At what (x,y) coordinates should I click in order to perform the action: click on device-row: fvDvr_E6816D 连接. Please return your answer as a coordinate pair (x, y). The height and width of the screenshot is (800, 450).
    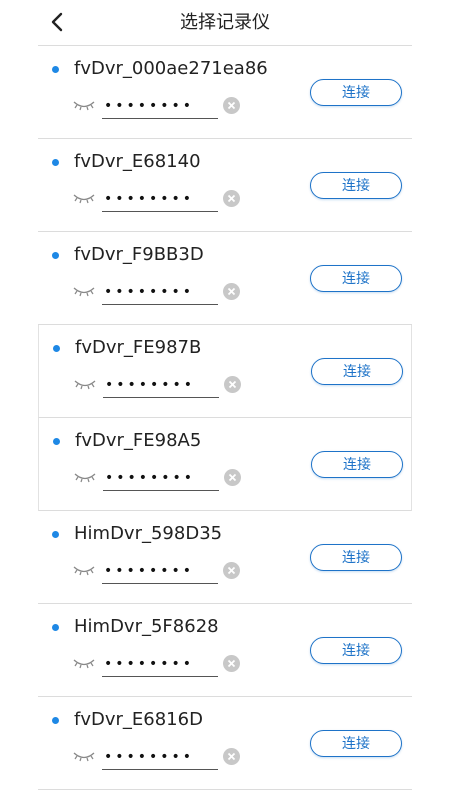
    Looking at the image, I should click on (225, 743).